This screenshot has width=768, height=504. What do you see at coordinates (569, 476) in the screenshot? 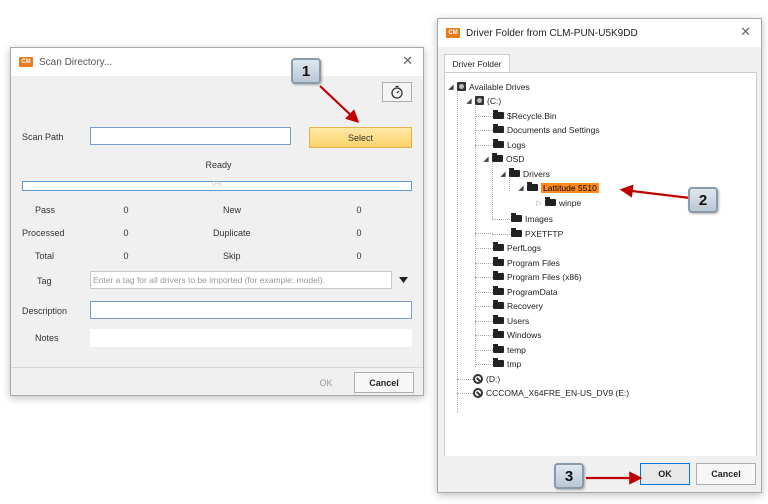
I see `callout-step-3: 3` at bounding box center [569, 476].